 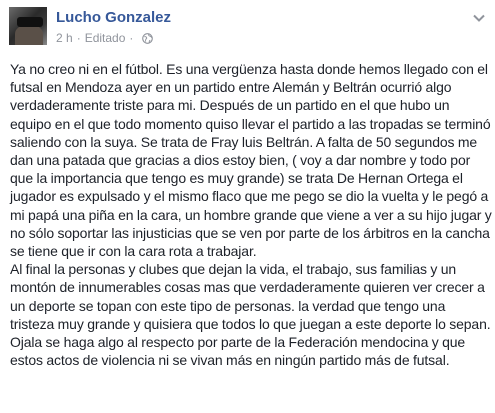 I want to click on post-timestamp: 2 h, so click(x=64, y=38).